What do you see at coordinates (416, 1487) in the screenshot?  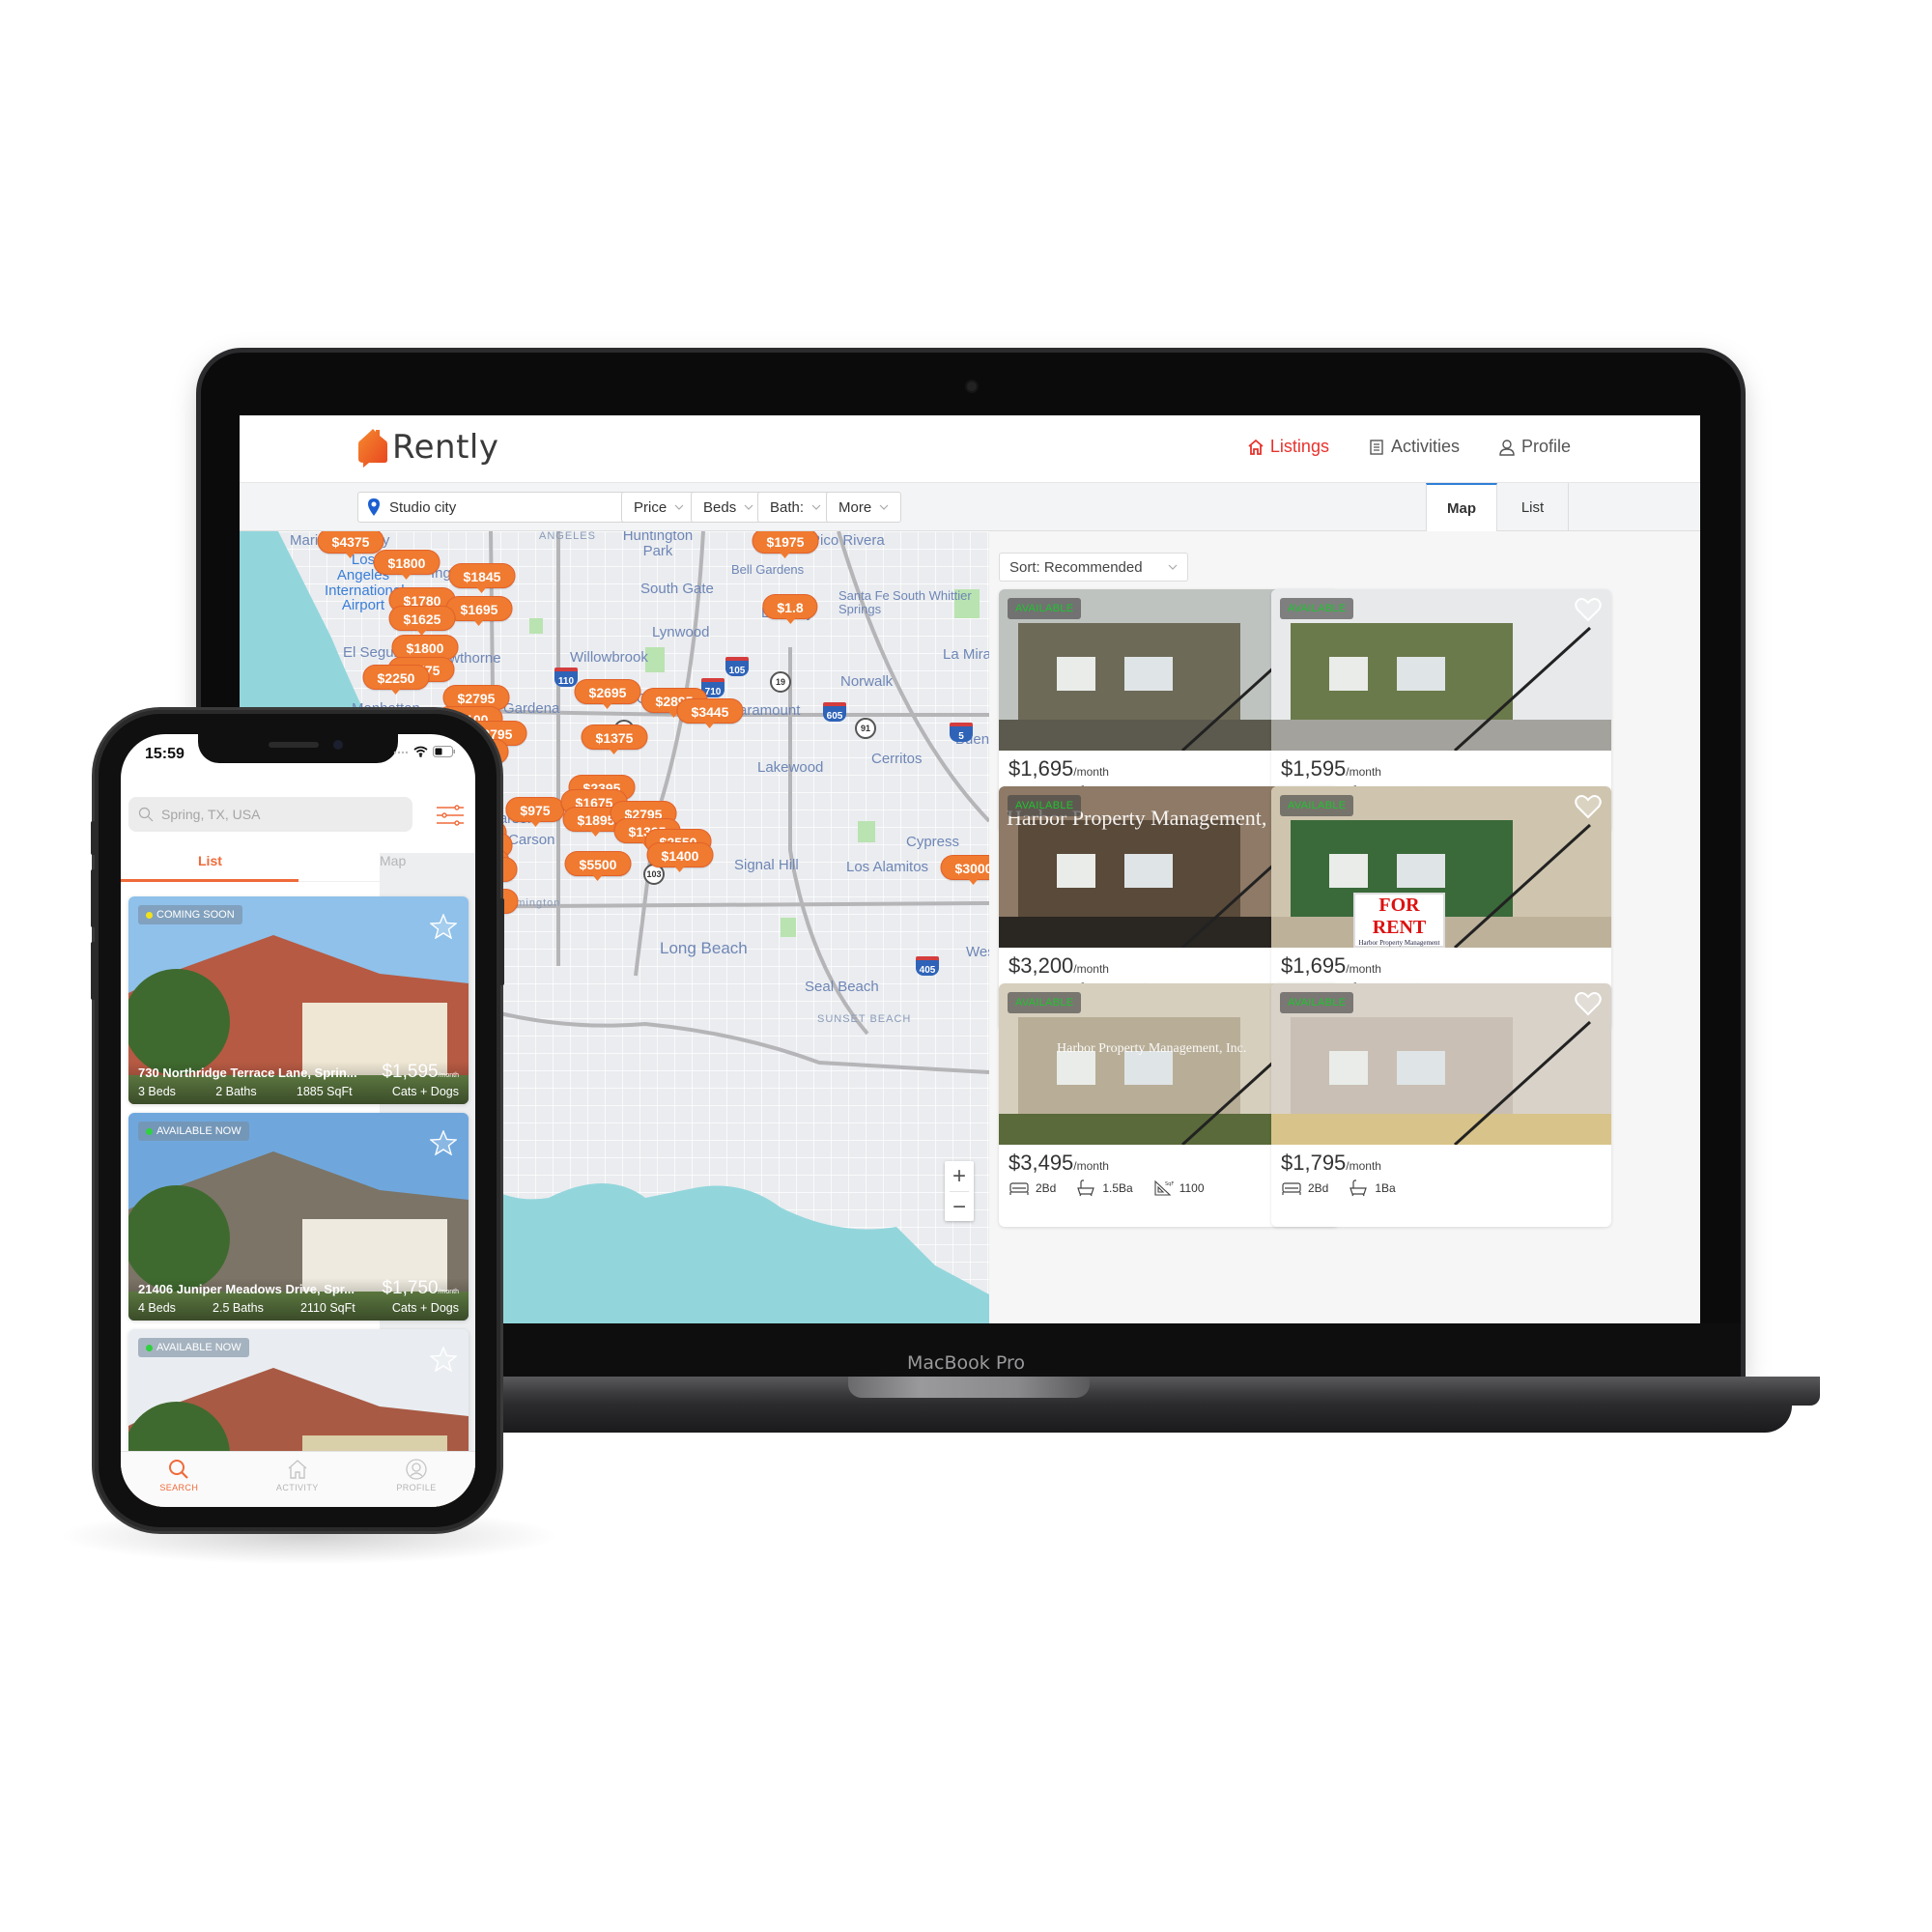 I see `bottom-nav-profile-label: PROFILE` at bounding box center [416, 1487].